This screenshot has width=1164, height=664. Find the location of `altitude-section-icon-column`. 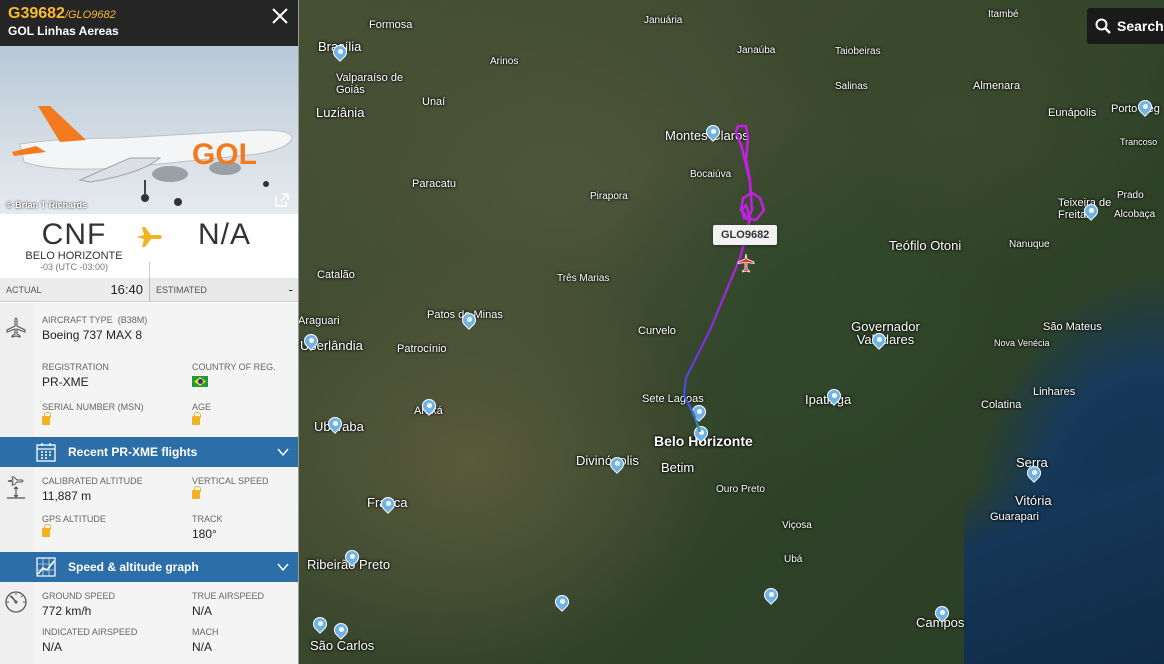

altitude-section-icon-column is located at coordinates (17, 509).